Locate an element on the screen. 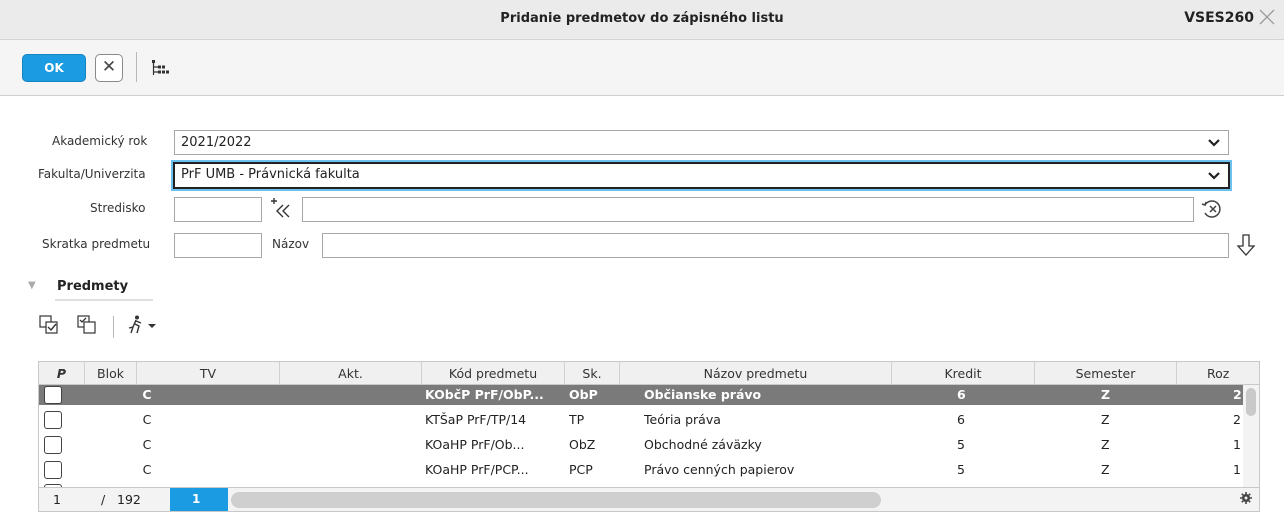 The height and width of the screenshot is (514, 1284). cell-code: KTŠaP PrF/TP/14 is located at coordinates (476, 419).